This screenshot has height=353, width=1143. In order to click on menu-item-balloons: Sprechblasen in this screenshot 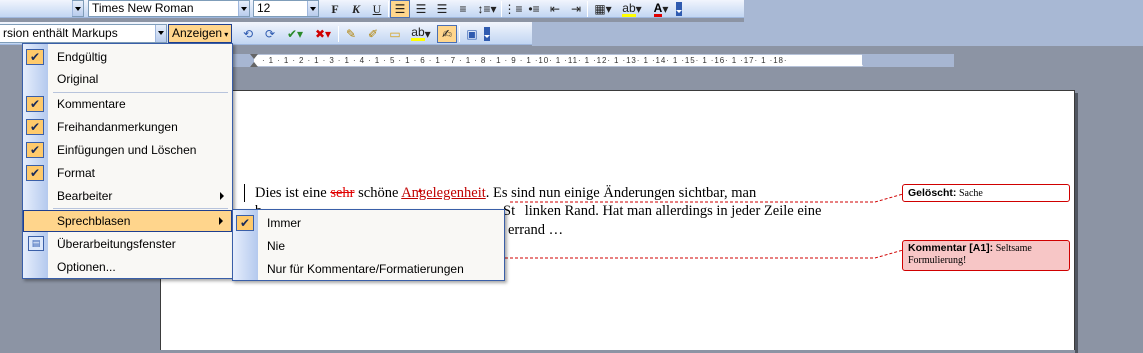, I will do `click(127, 221)`.